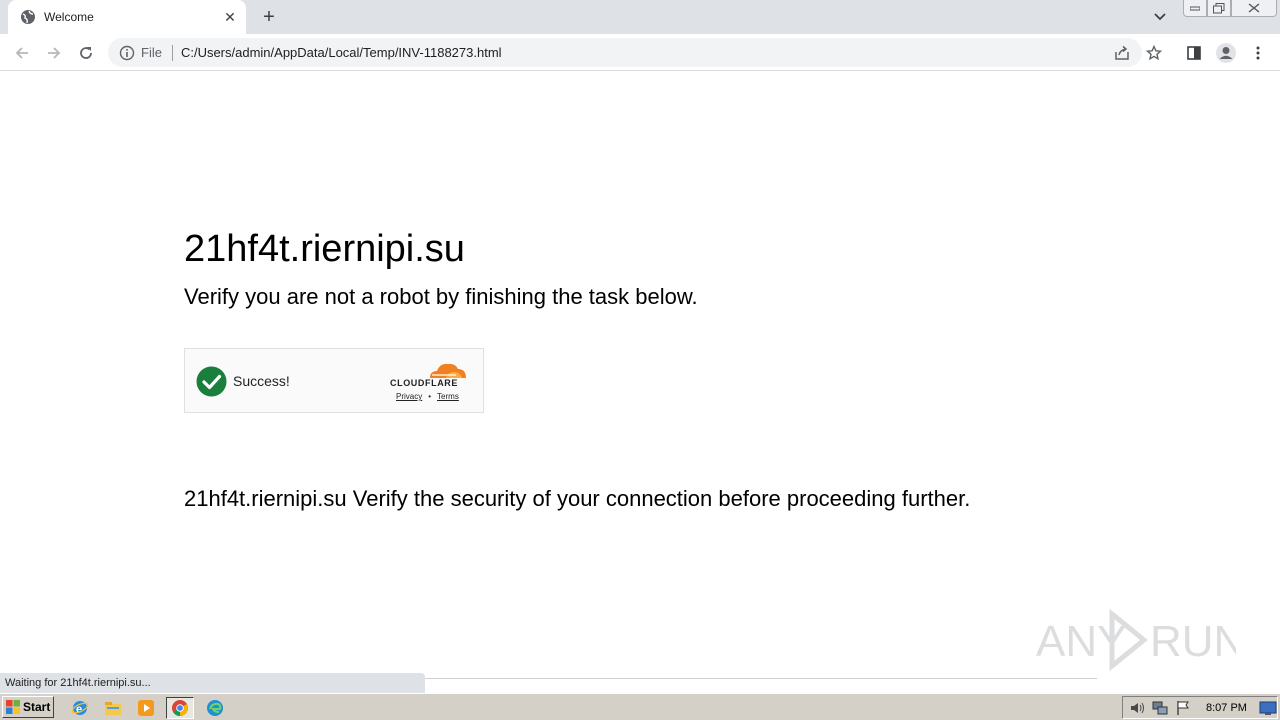 Image resolution: width=1280 pixels, height=720 pixels. Describe the element at coordinates (409, 396) in the screenshot. I see `privacy-link: Privacy` at that location.